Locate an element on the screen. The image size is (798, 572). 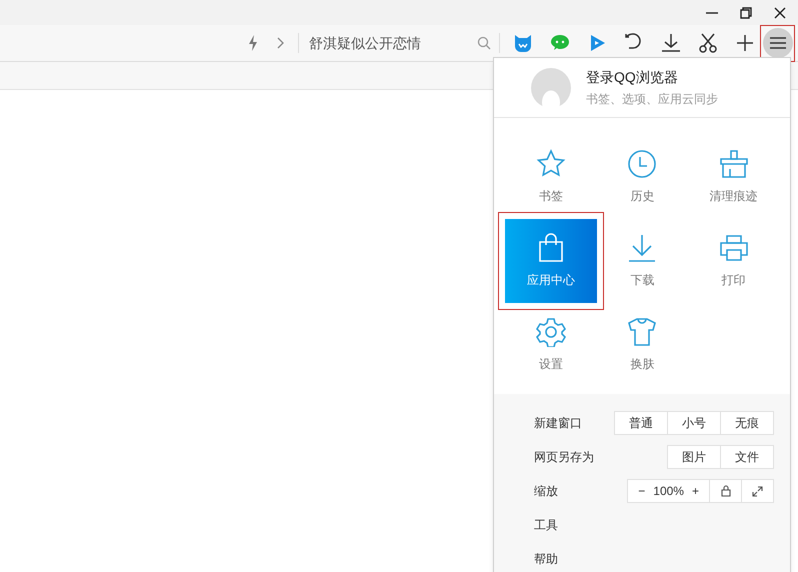
menu-grid-item: 书签 is located at coordinates (551, 177).